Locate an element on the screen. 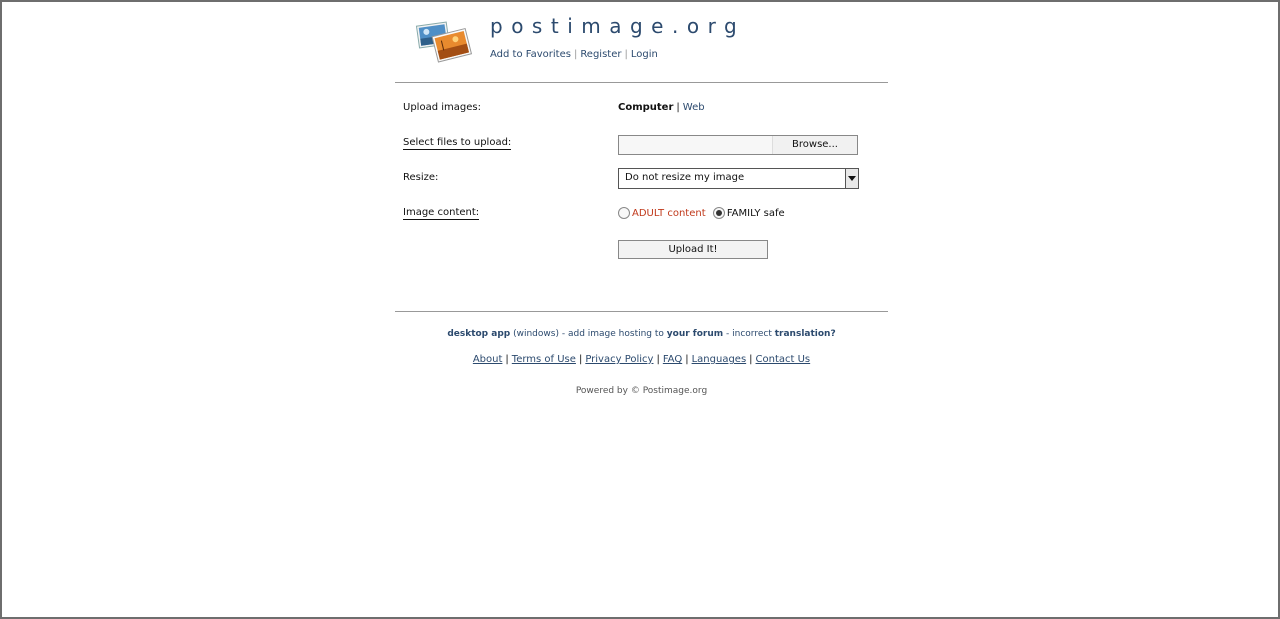 The width and height of the screenshot is (1280, 619). add-to-favorites-link: Add to Favorites is located at coordinates (530, 54).